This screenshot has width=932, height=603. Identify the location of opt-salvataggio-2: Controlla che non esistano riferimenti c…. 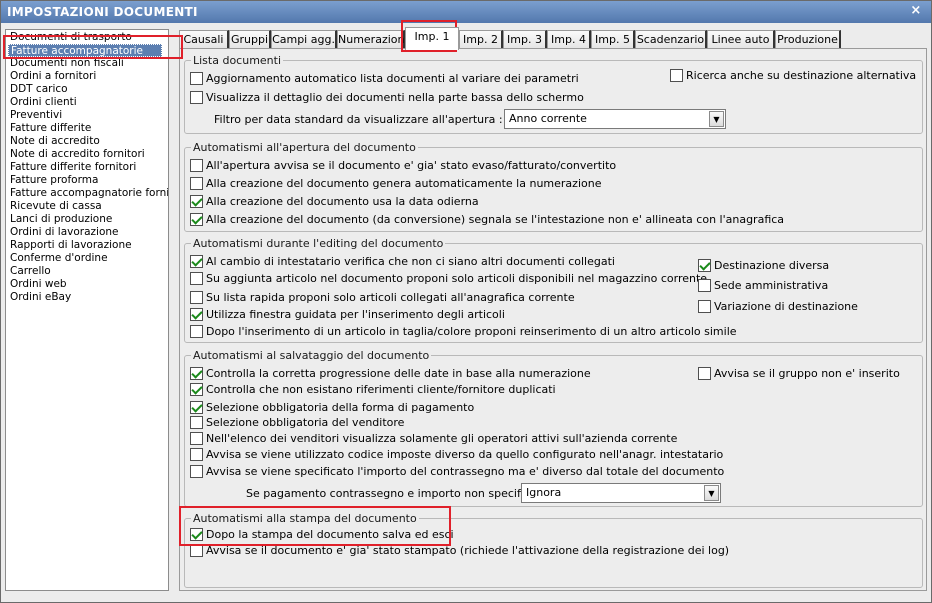
(373, 389).